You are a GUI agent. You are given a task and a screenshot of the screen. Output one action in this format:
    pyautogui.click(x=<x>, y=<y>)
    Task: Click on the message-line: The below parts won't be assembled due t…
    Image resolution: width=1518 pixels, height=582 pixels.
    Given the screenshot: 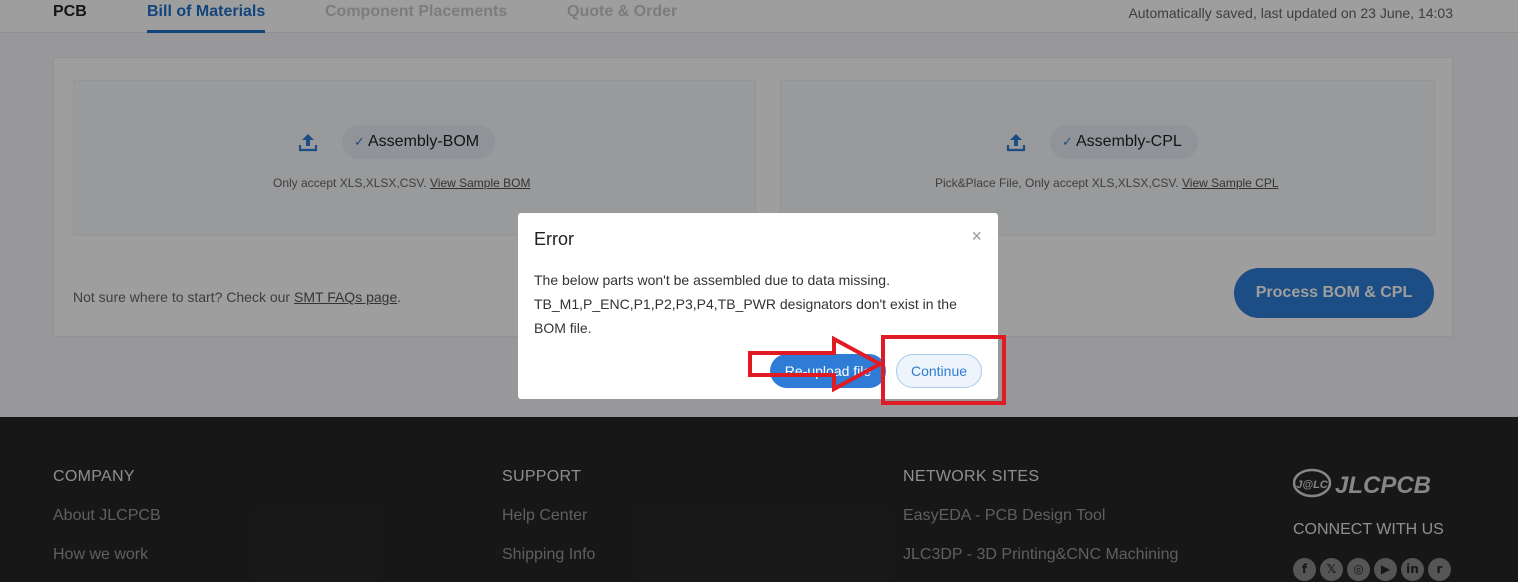 What is the action you would take?
    pyautogui.click(x=712, y=280)
    